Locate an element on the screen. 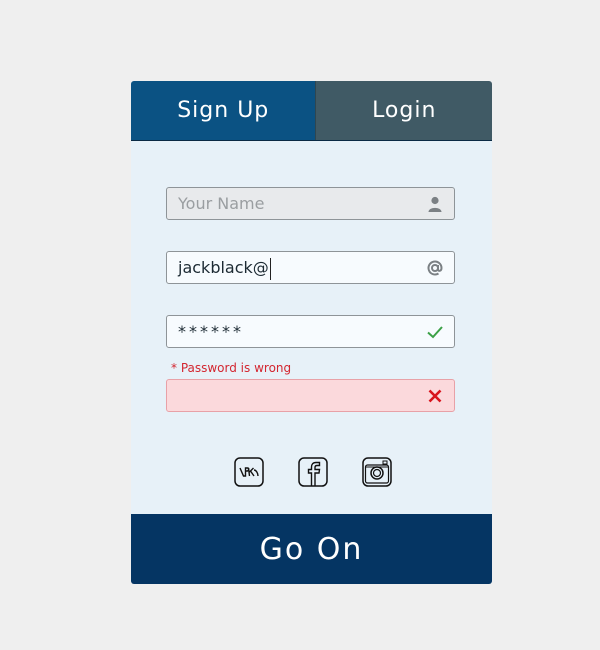 This screenshot has width=600, height=650. vk-icon is located at coordinates (249, 472).